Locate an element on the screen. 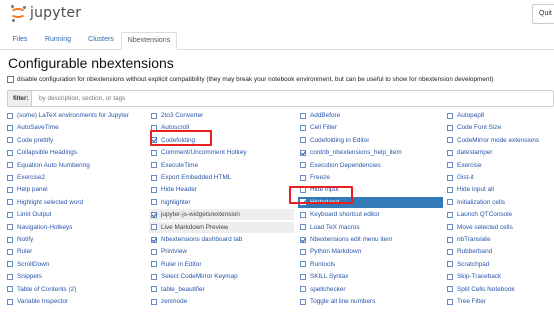 The image size is (554, 315). nbextension-item-cell-filter: Cell Filter is located at coordinates (318, 127).